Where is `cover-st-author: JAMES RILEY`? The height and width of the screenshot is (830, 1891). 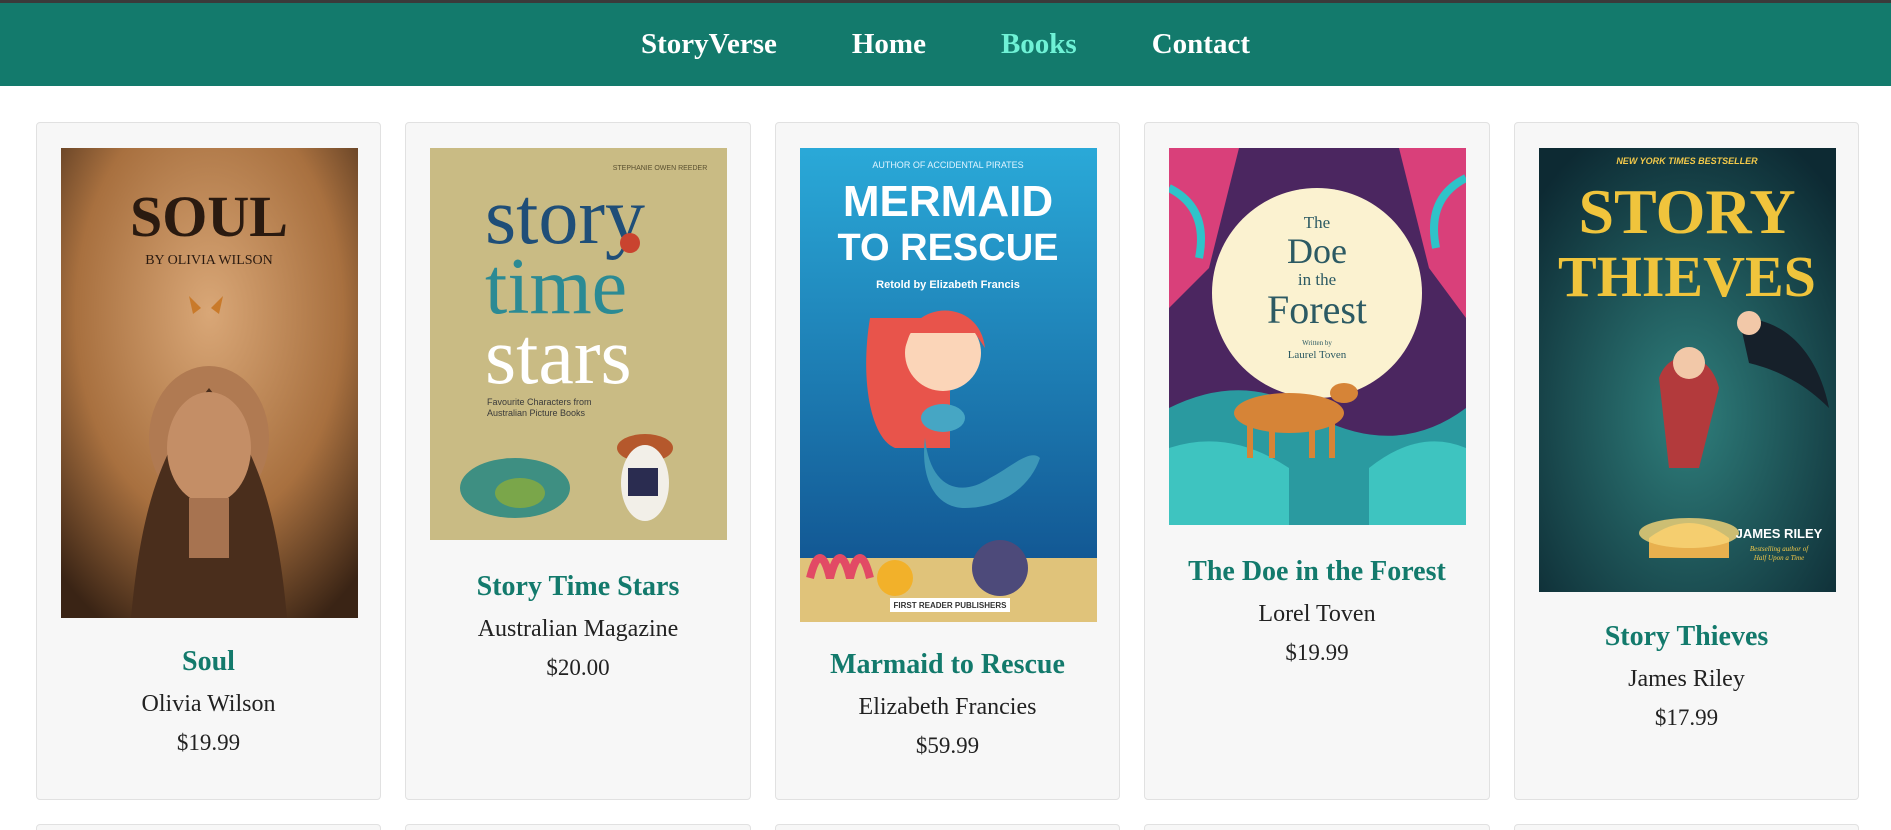
cover-st-author: JAMES RILEY is located at coordinates (1779, 533).